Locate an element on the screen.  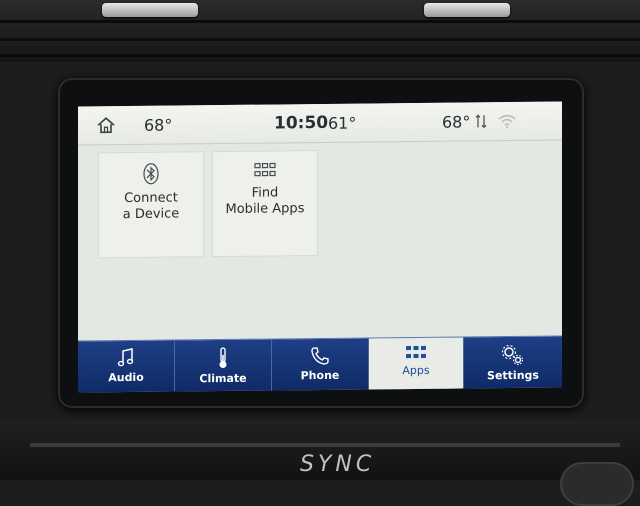
driver-temperature: 68° is located at coordinates (158, 125).